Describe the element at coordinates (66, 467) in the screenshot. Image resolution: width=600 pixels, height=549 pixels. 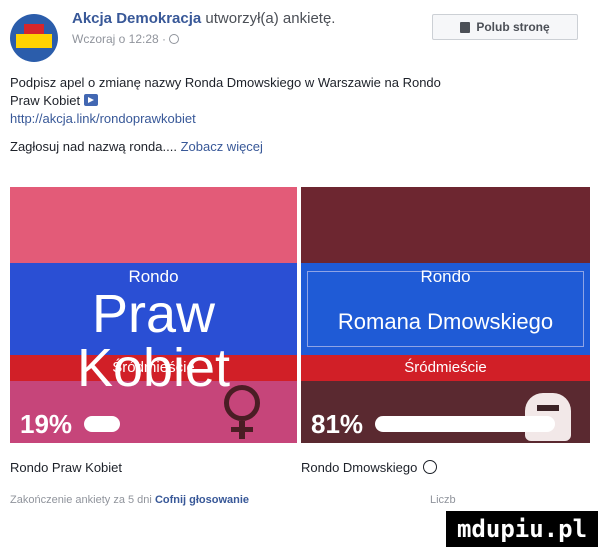
I see `option-label-a: Rondo Praw Kobiet` at that location.